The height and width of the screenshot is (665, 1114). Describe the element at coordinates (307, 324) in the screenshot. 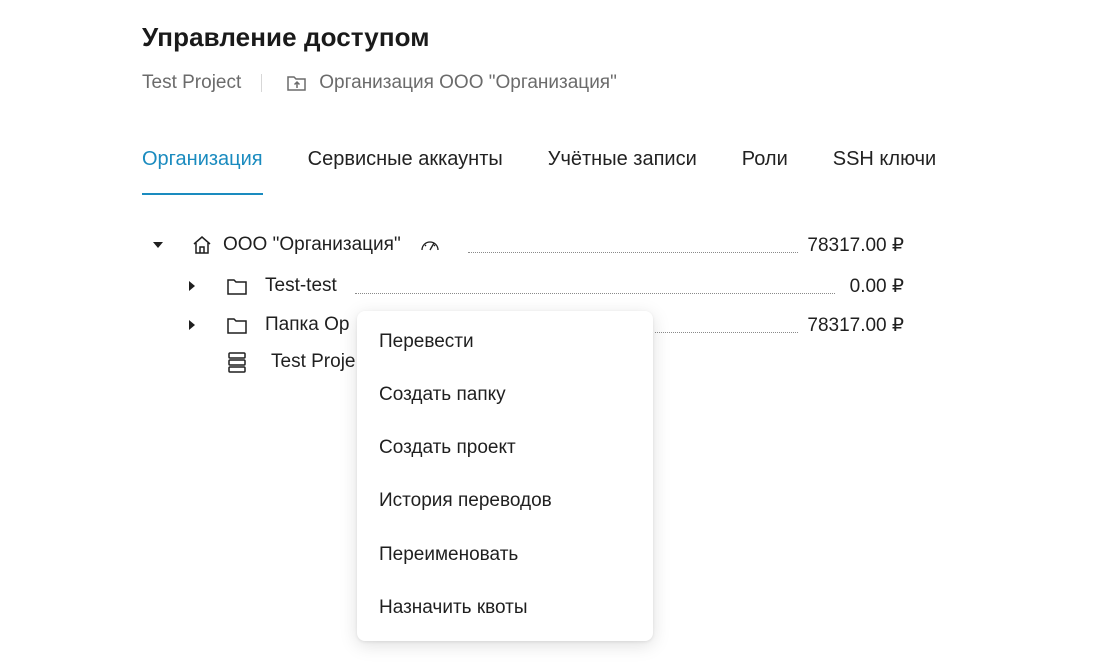

I see `tree-folder-name: Папка Ор` at that location.